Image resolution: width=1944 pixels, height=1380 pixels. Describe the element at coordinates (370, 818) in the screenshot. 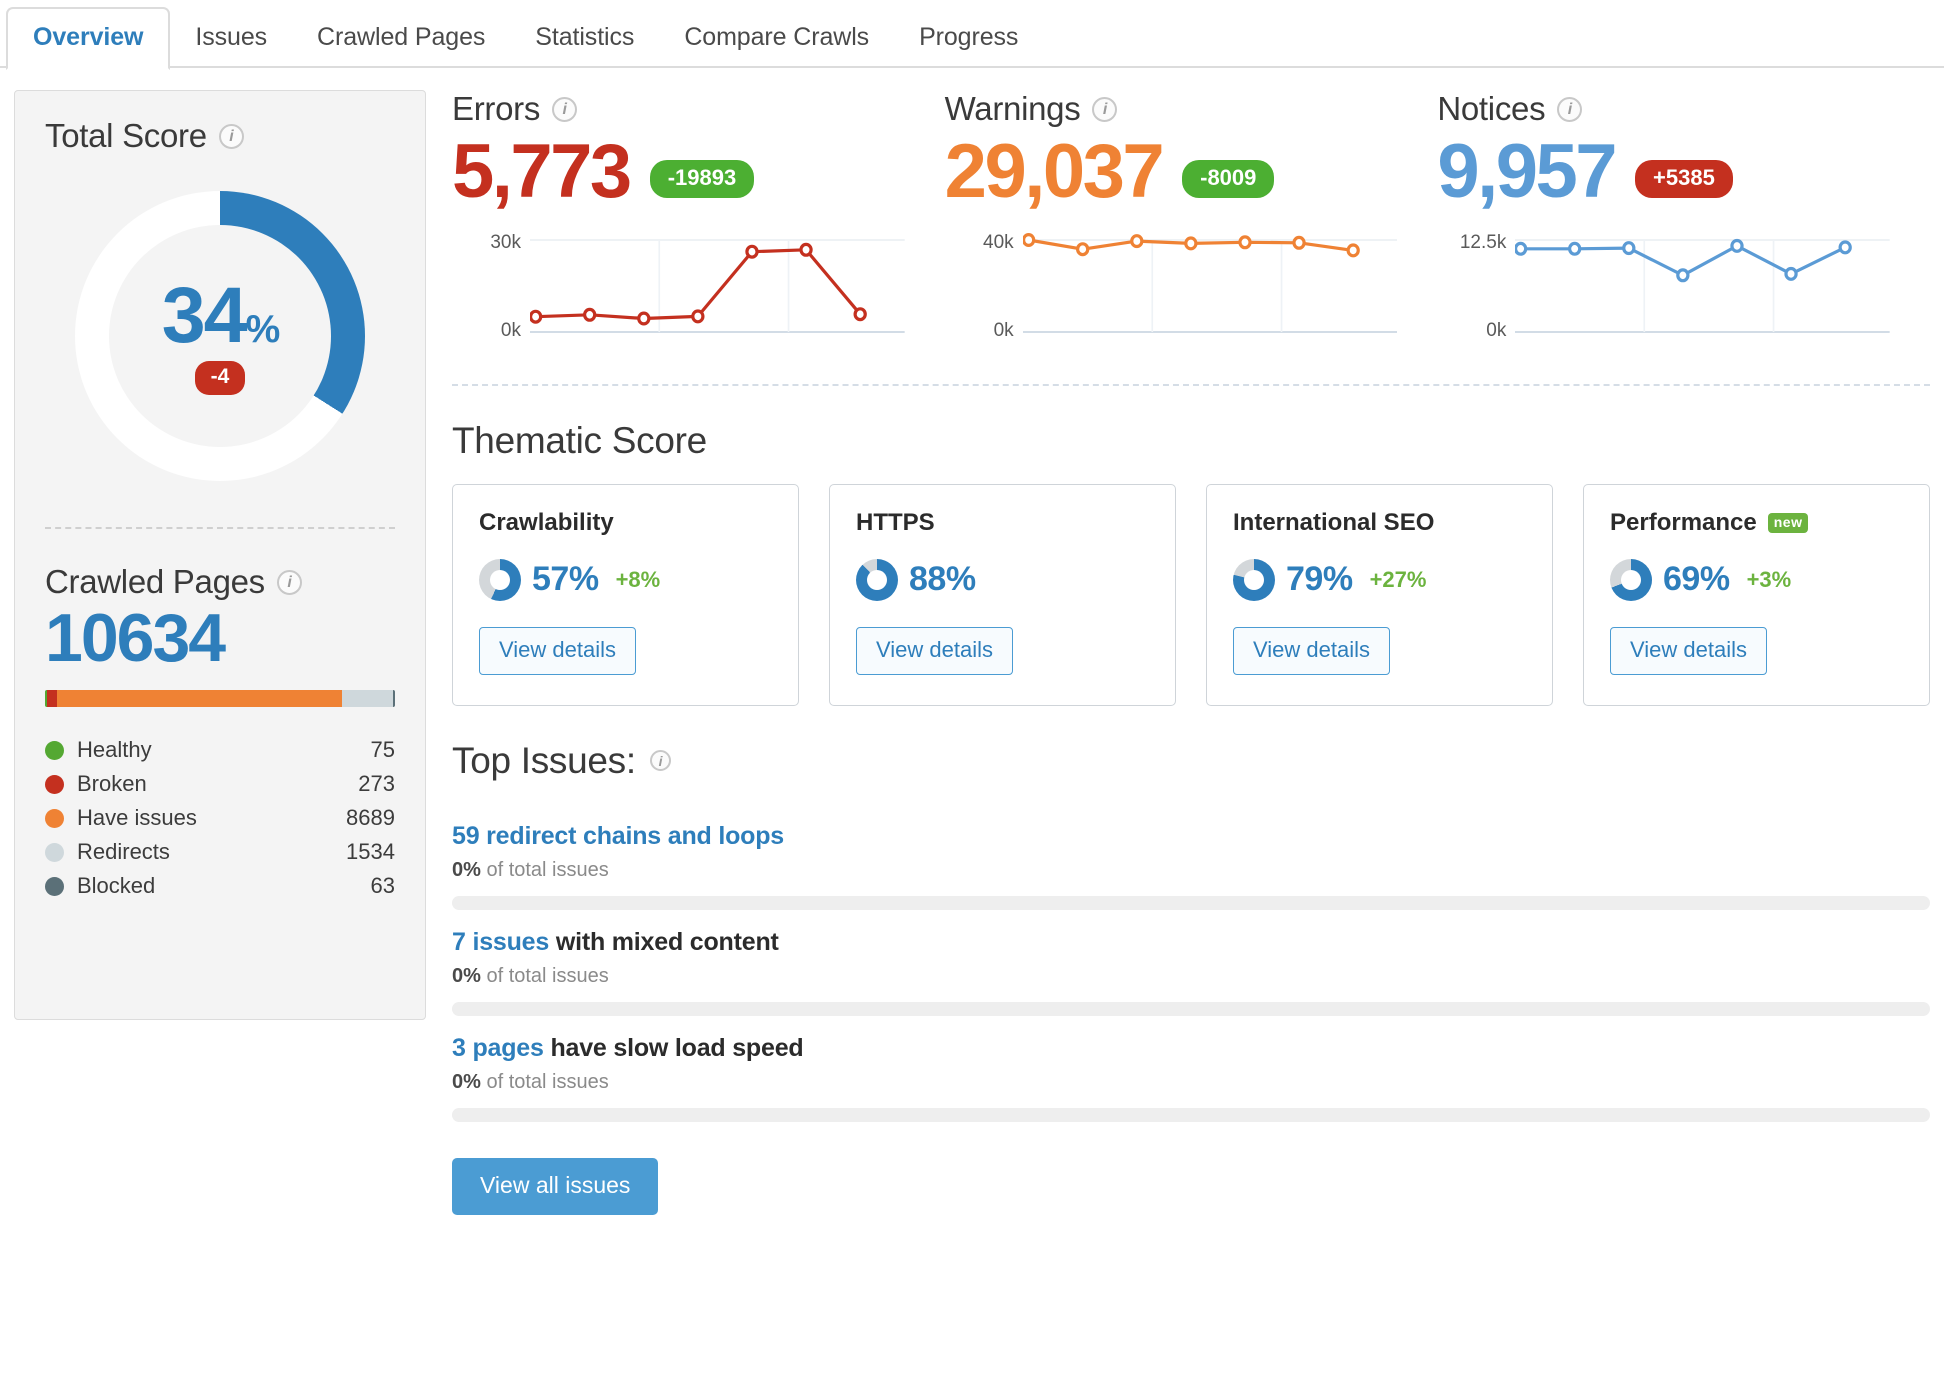

I see `legend-value: 8689` at that location.